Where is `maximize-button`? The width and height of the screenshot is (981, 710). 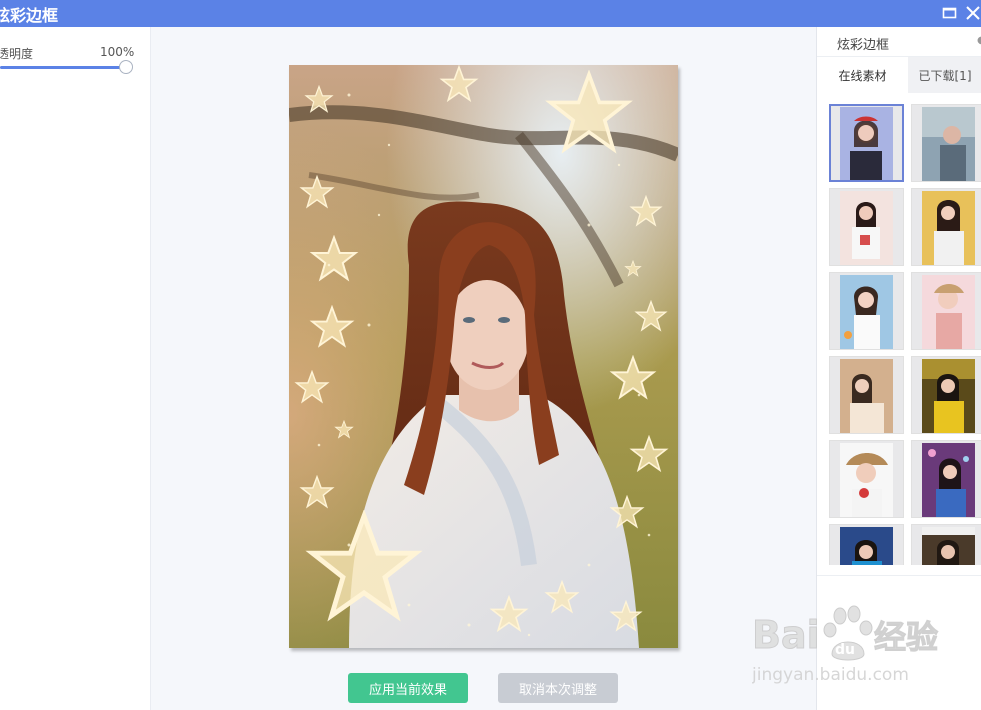 maximize-button is located at coordinates (950, 13).